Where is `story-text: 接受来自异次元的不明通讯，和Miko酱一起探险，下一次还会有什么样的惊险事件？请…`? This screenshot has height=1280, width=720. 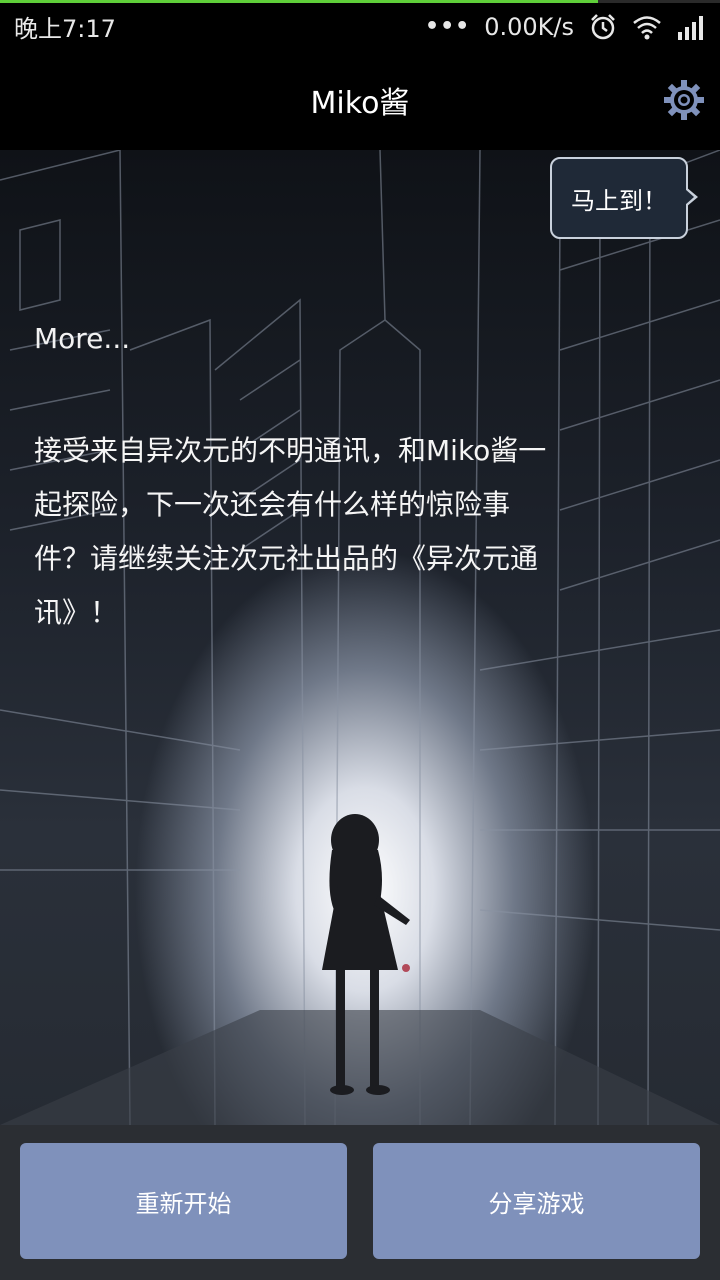 story-text: 接受来自异次元的不明通讯，和Miko酱一起探险，下一次还会有什么样的惊险事件？请… is located at coordinates (290, 531).